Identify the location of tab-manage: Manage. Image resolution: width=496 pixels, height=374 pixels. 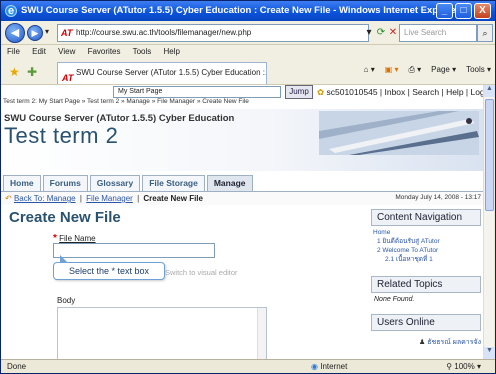
(229, 183).